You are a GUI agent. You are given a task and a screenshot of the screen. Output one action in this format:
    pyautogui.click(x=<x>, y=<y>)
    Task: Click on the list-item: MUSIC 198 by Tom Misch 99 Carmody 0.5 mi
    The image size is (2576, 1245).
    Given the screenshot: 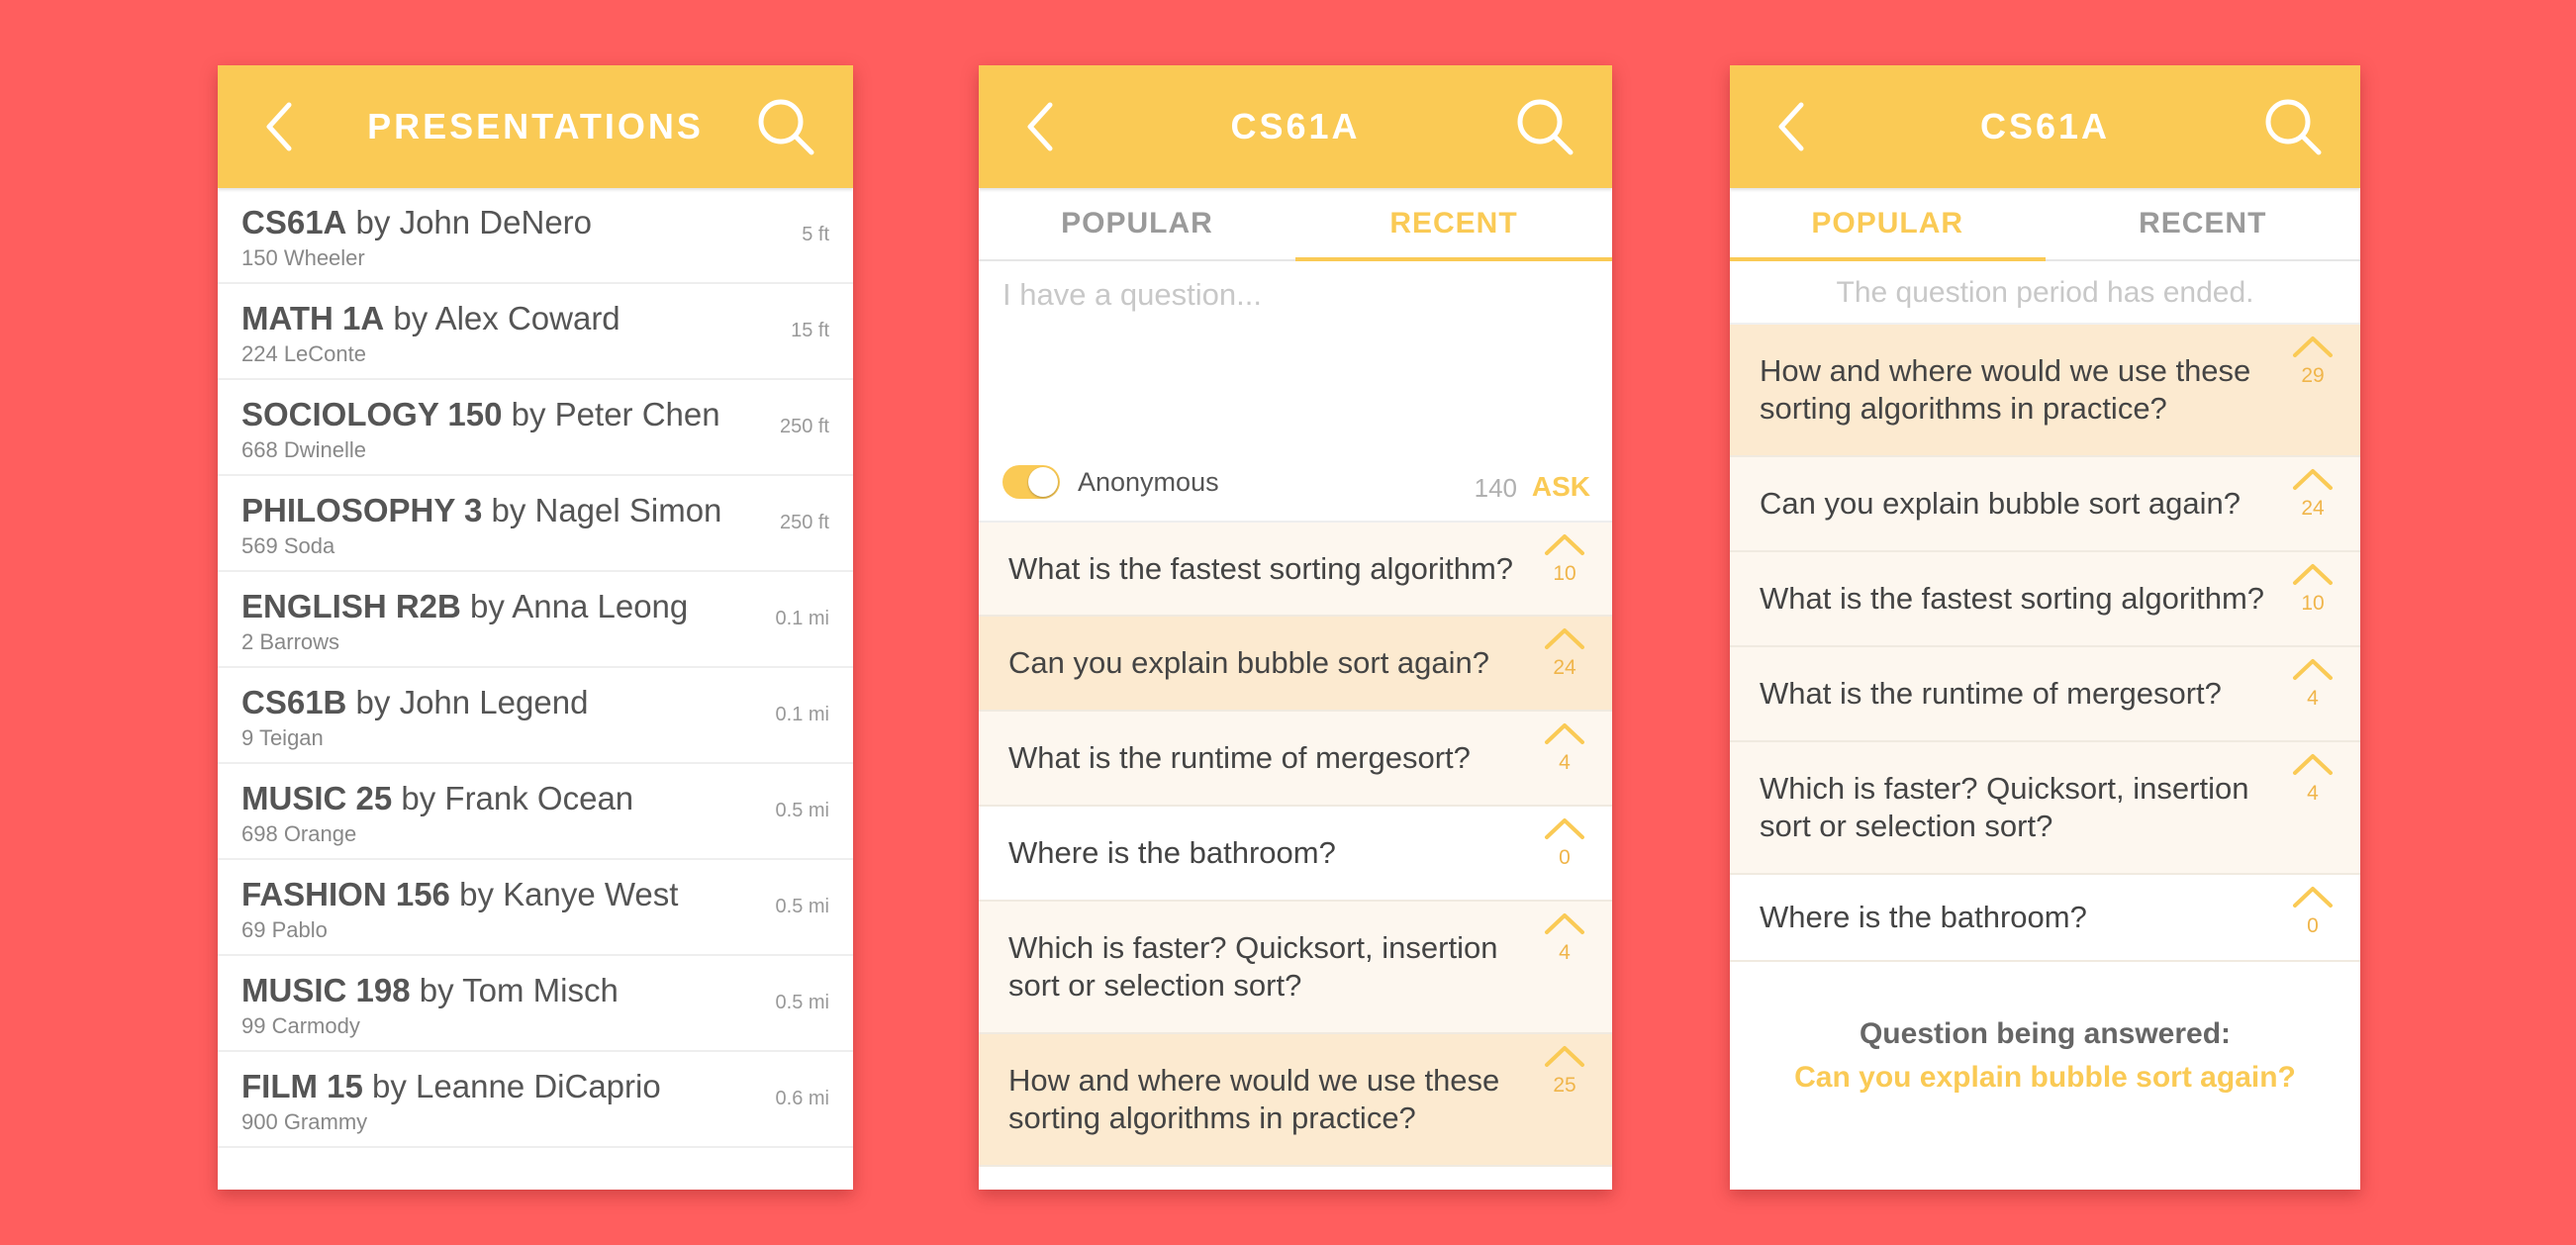 What is the action you would take?
    pyautogui.click(x=535, y=1004)
    